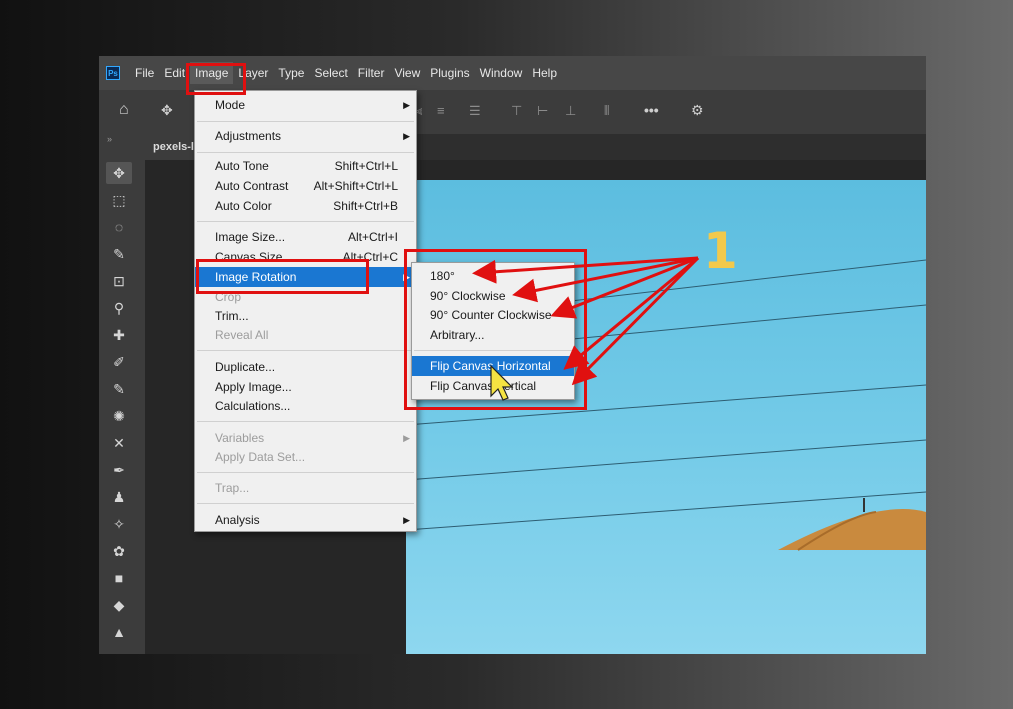 The height and width of the screenshot is (709, 1013). I want to click on arrow-to-flip-horizontal, so click(631, 313).